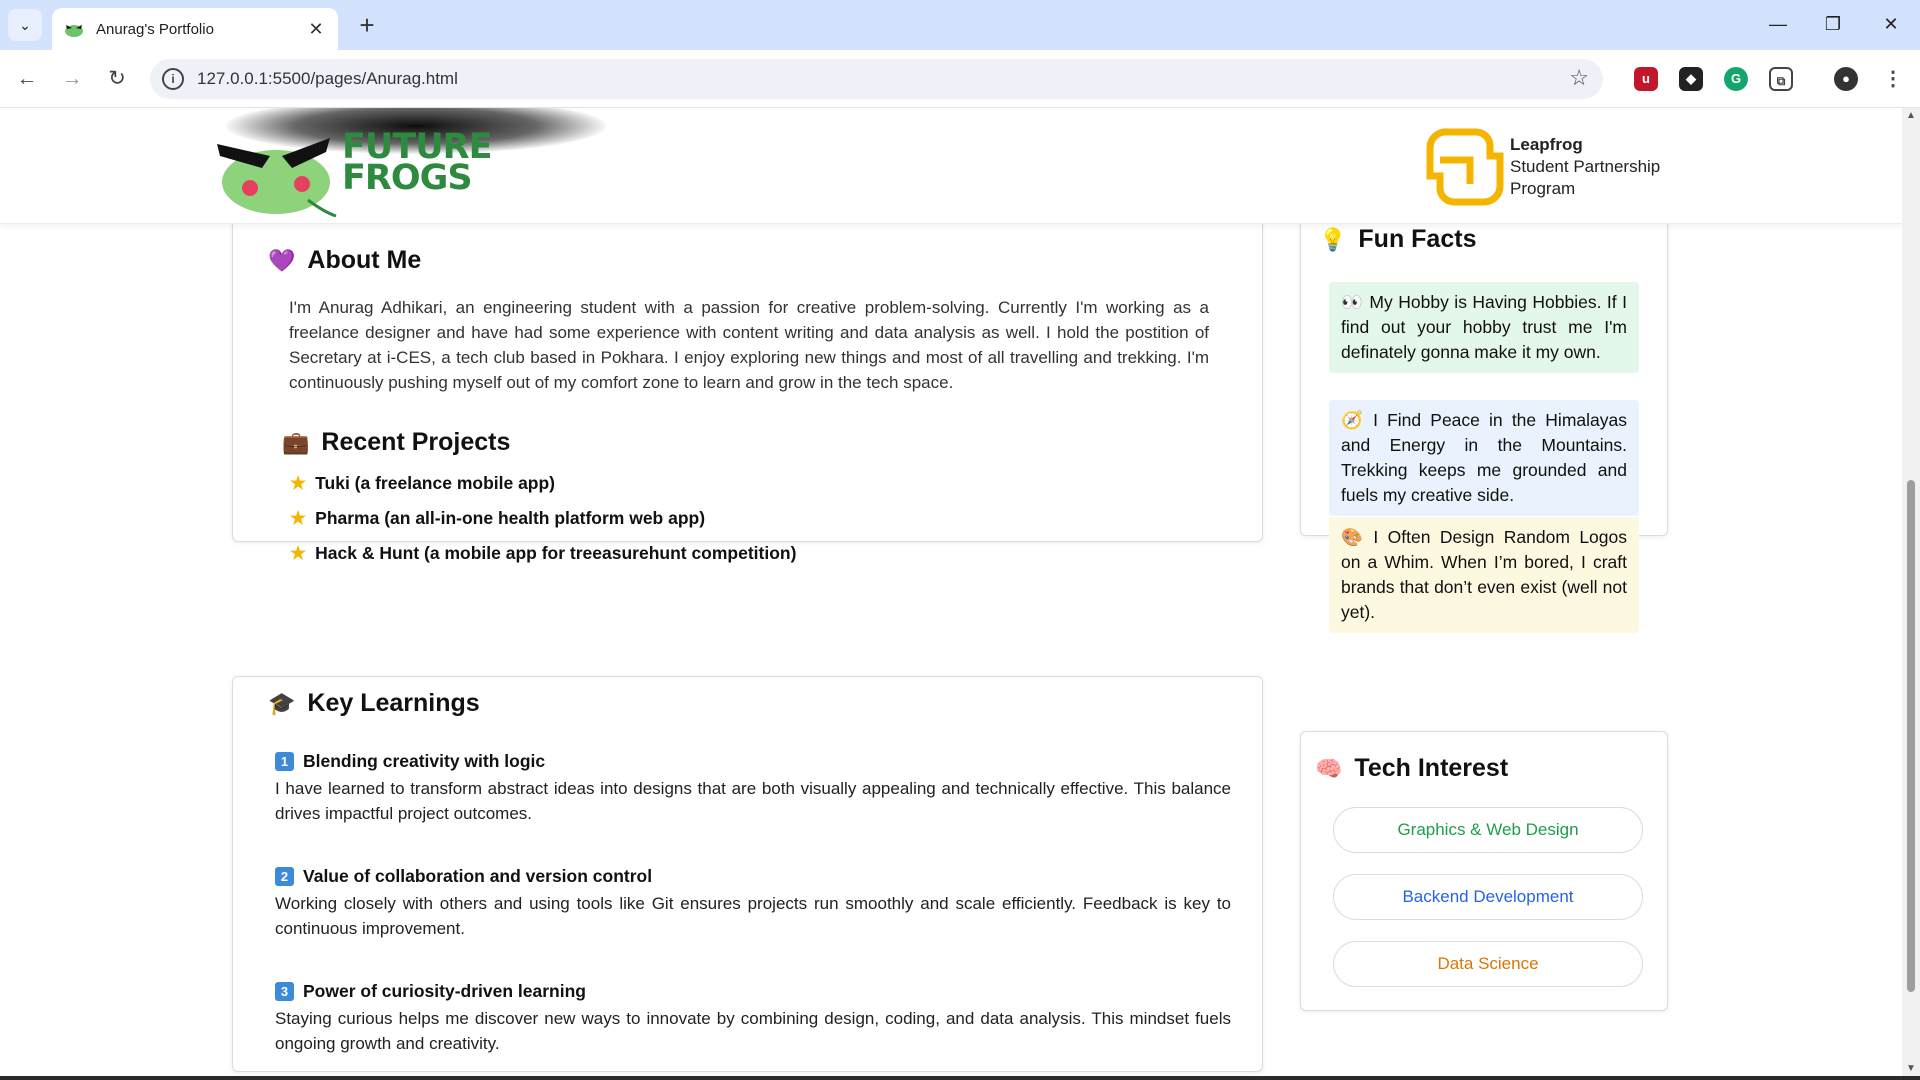 The height and width of the screenshot is (1080, 1920). Describe the element at coordinates (284, 761) in the screenshot. I see `number-1-icon: 1` at that location.